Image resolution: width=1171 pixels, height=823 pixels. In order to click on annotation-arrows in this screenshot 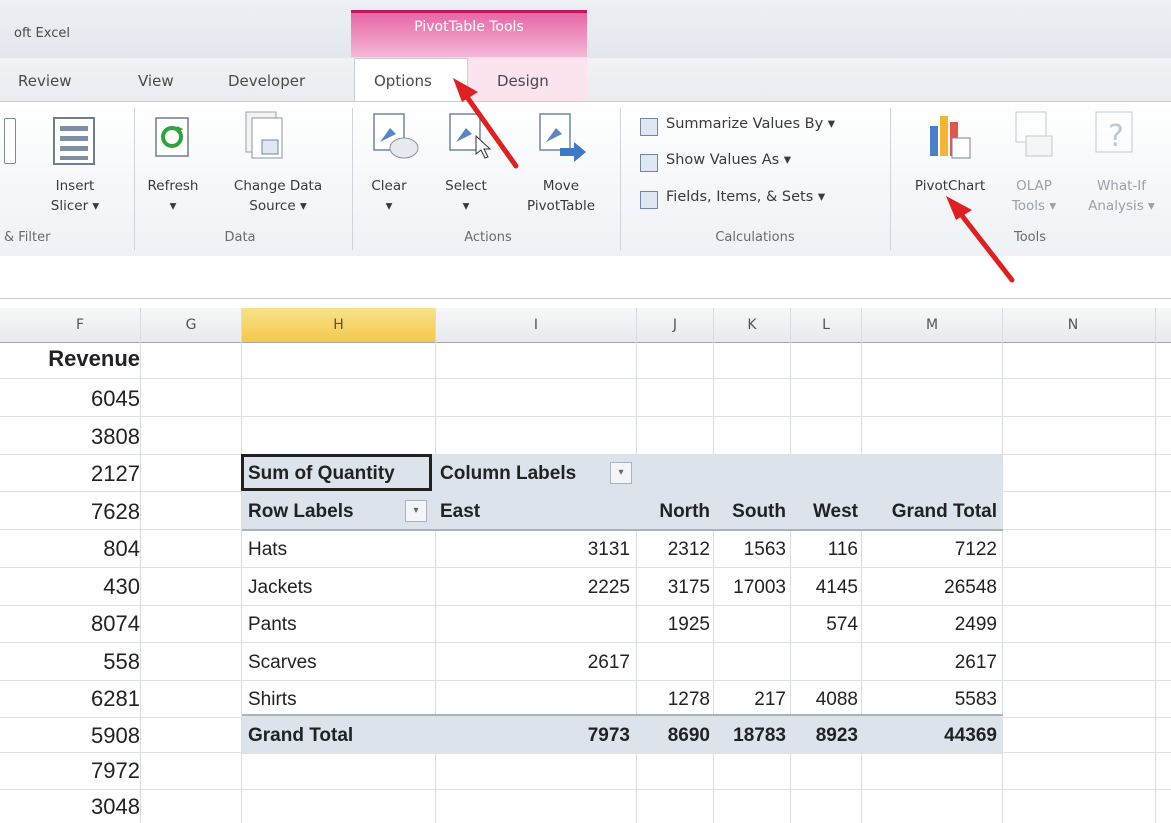, I will do `click(734, 180)`.